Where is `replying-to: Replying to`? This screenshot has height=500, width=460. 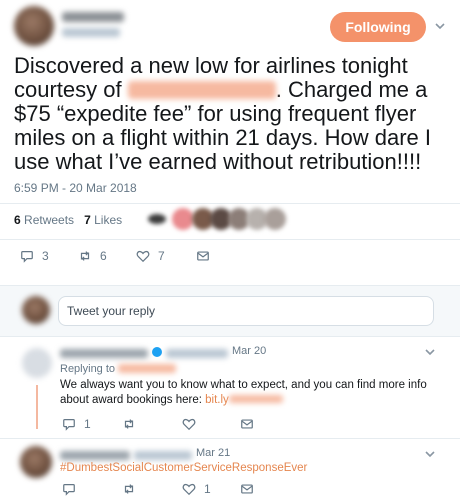 replying-to: Replying to is located at coordinates (118, 369).